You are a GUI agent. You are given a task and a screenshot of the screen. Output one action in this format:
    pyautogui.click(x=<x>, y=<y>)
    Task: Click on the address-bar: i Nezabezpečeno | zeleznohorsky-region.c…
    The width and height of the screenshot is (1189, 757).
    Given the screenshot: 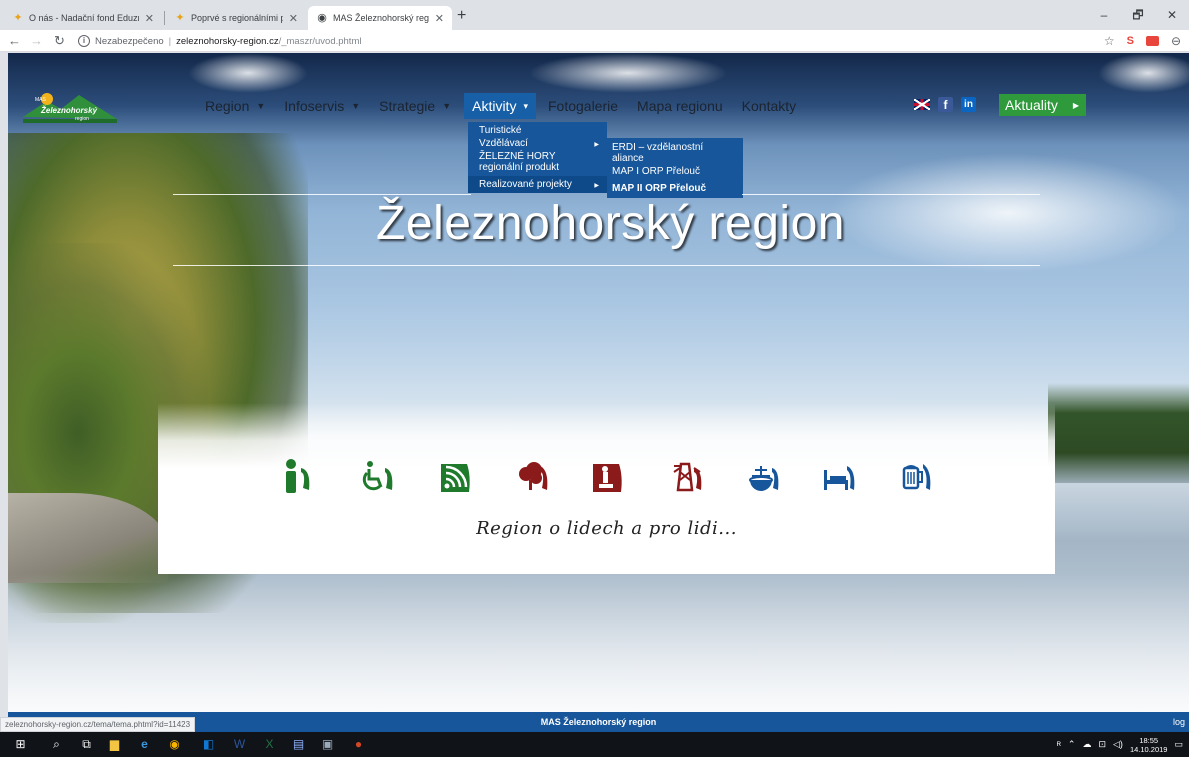 What is the action you would take?
    pyautogui.click(x=578, y=41)
    